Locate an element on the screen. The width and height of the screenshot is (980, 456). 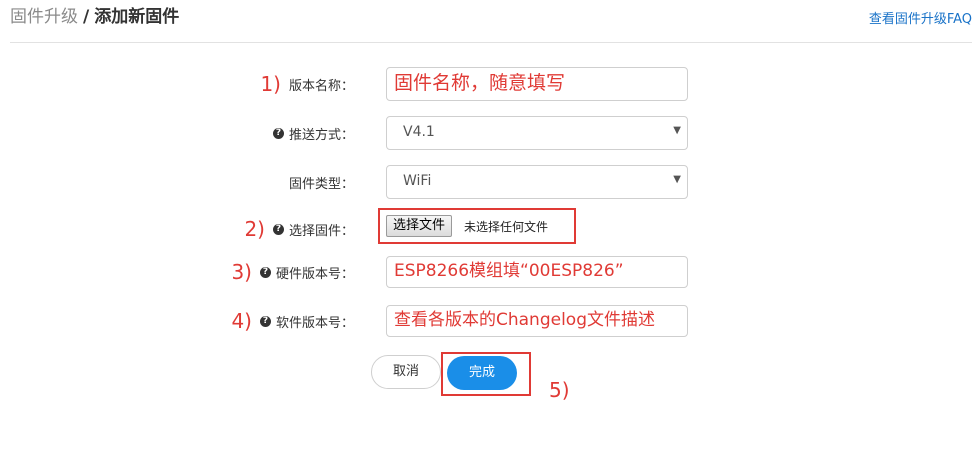
step-3-annotation: 3) is located at coordinates (241, 272).